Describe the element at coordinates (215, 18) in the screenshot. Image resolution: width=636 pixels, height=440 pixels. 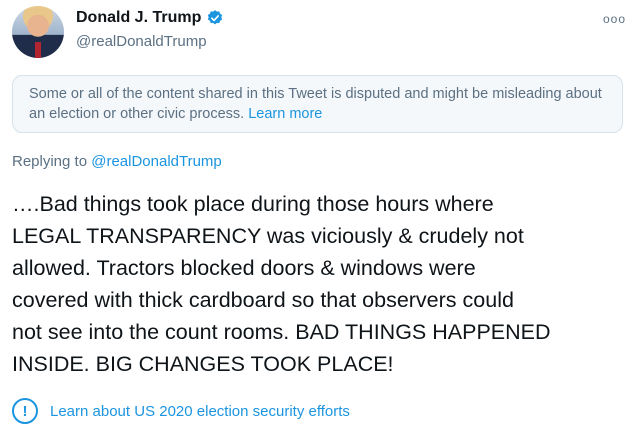
I see `verified-badge-icon` at that location.